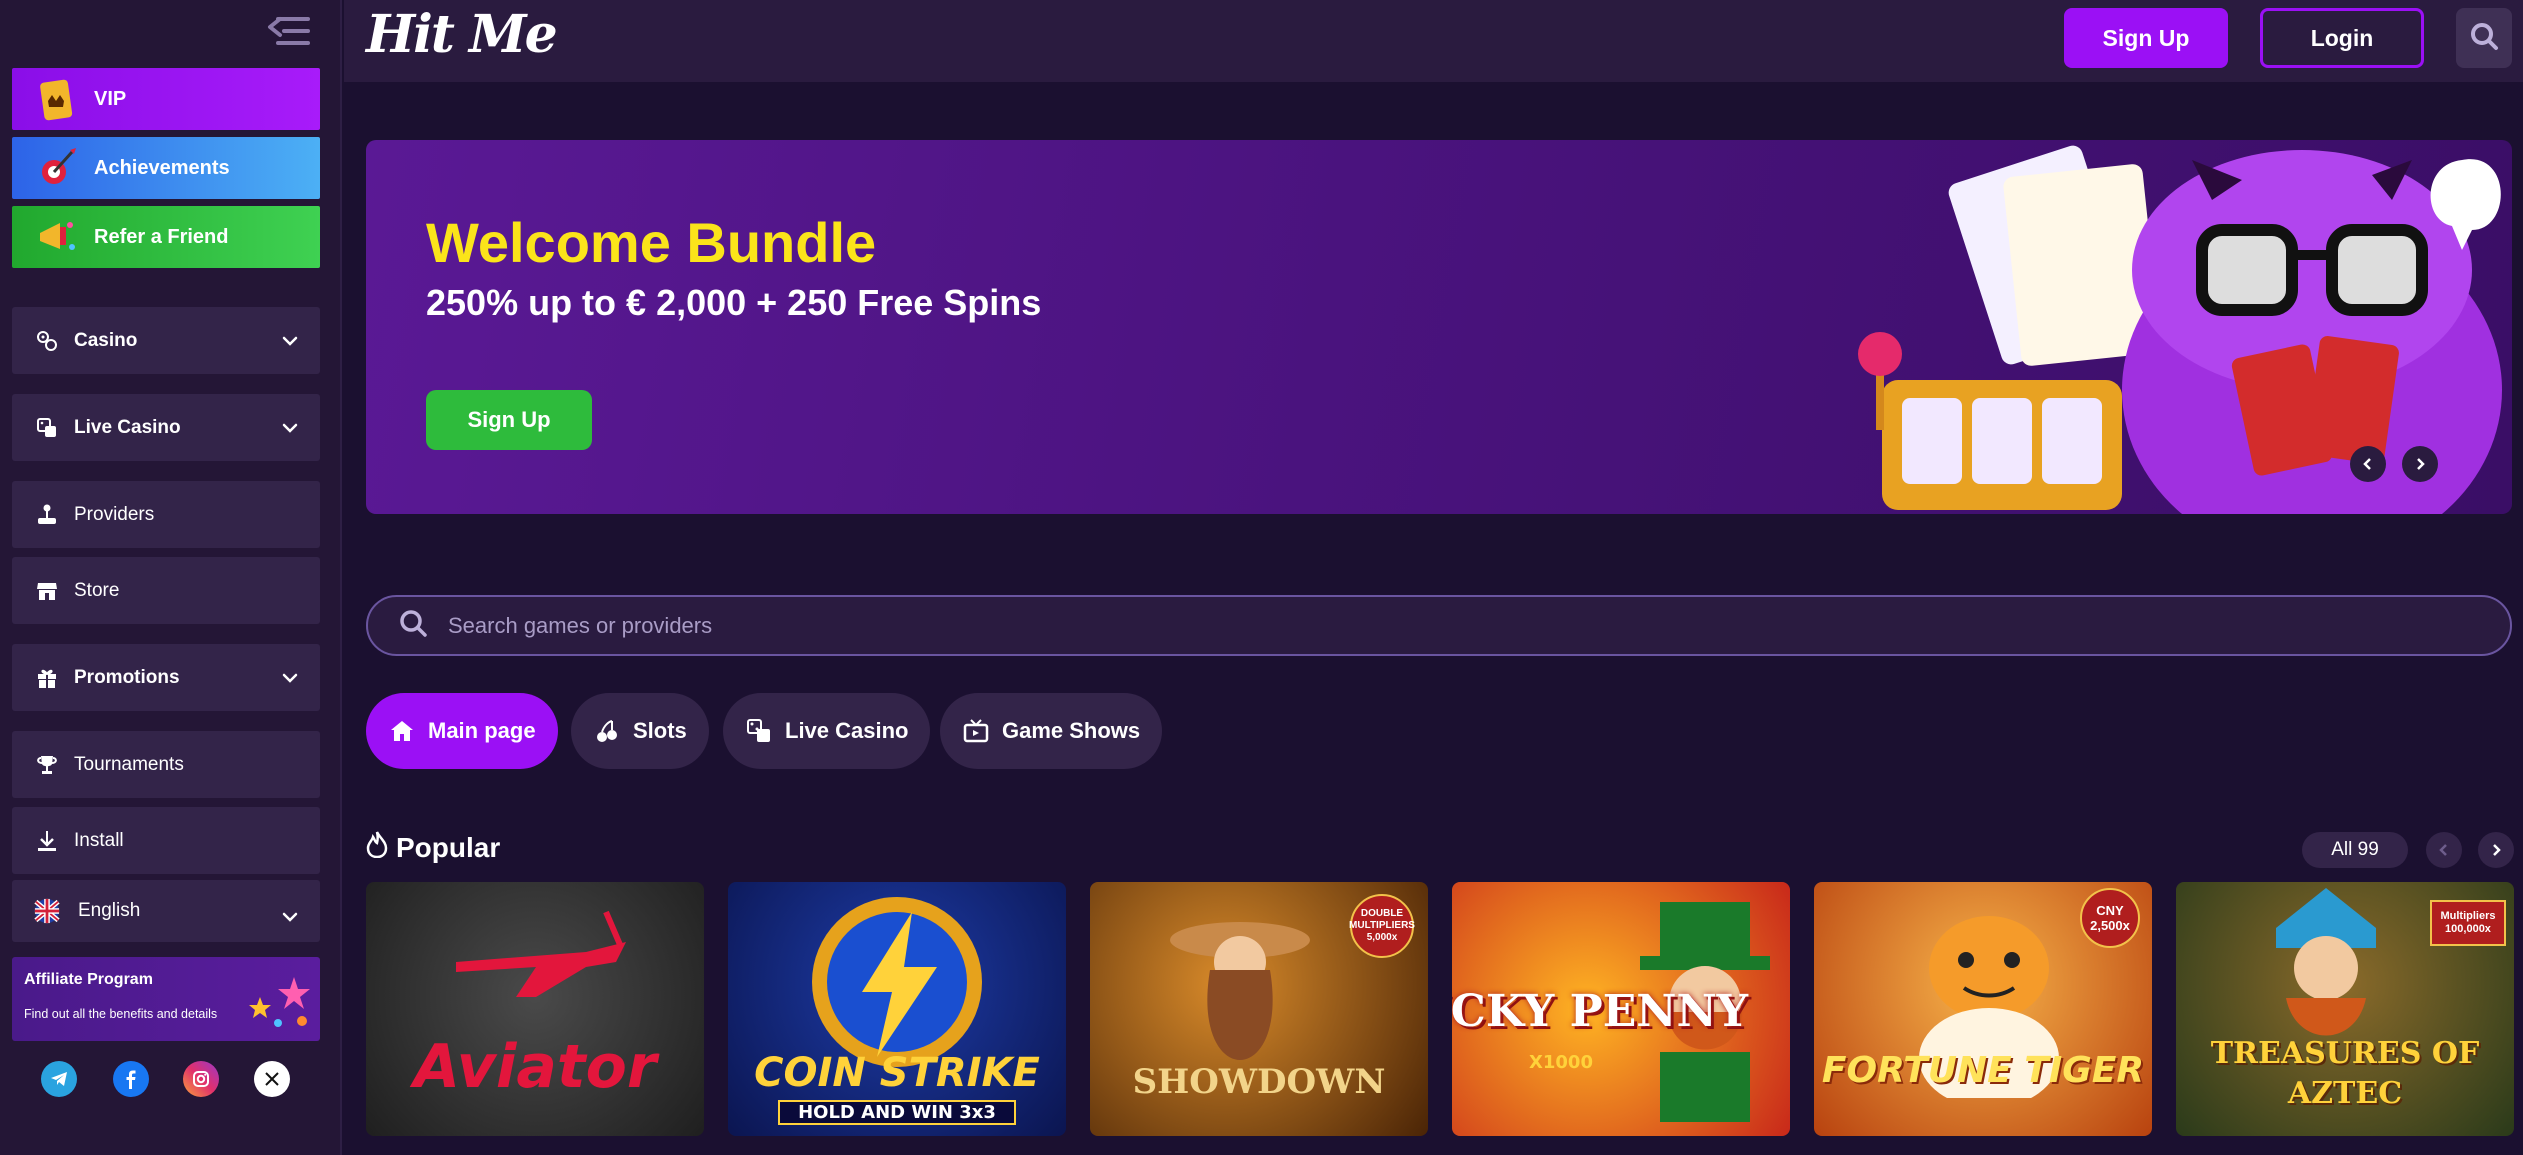 This screenshot has width=2523, height=1155. I want to click on banner-subtitle: 250% up to € 2,000 + 250 Free Spins, so click(734, 302).